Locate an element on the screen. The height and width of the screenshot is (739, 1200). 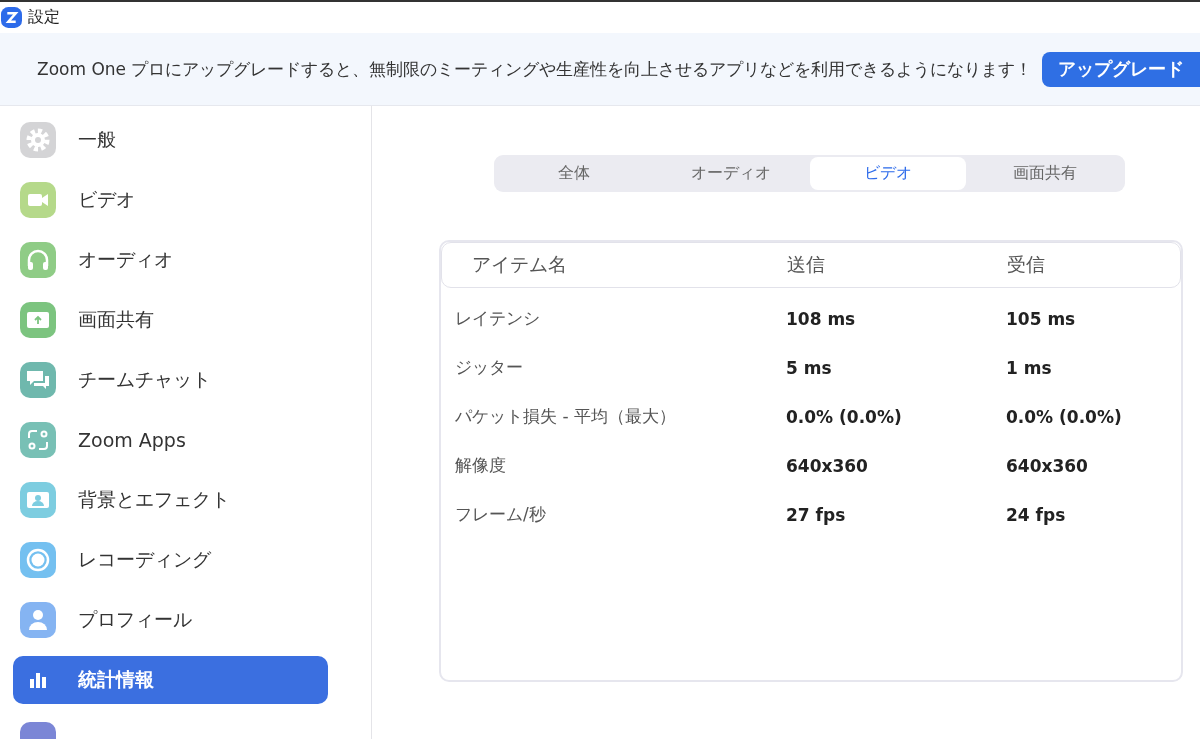
table-cell-text: 1 ms is located at coordinates (1029, 367).